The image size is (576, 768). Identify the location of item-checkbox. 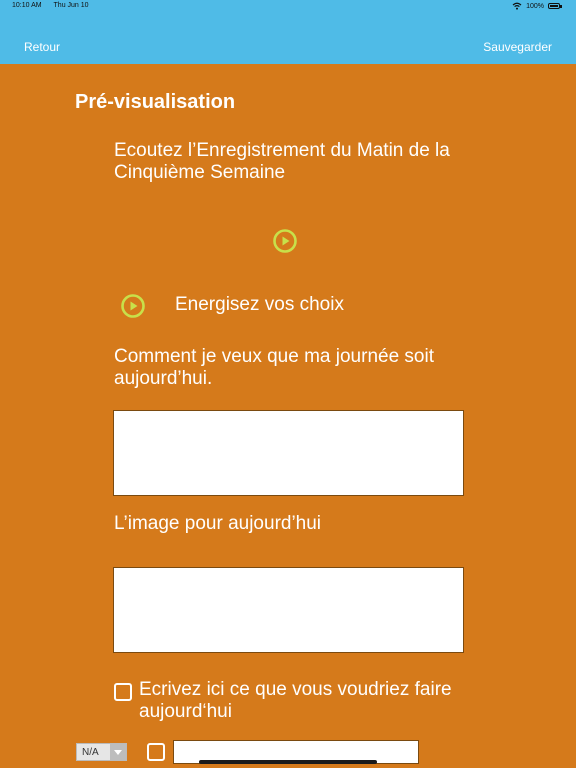
(156, 752).